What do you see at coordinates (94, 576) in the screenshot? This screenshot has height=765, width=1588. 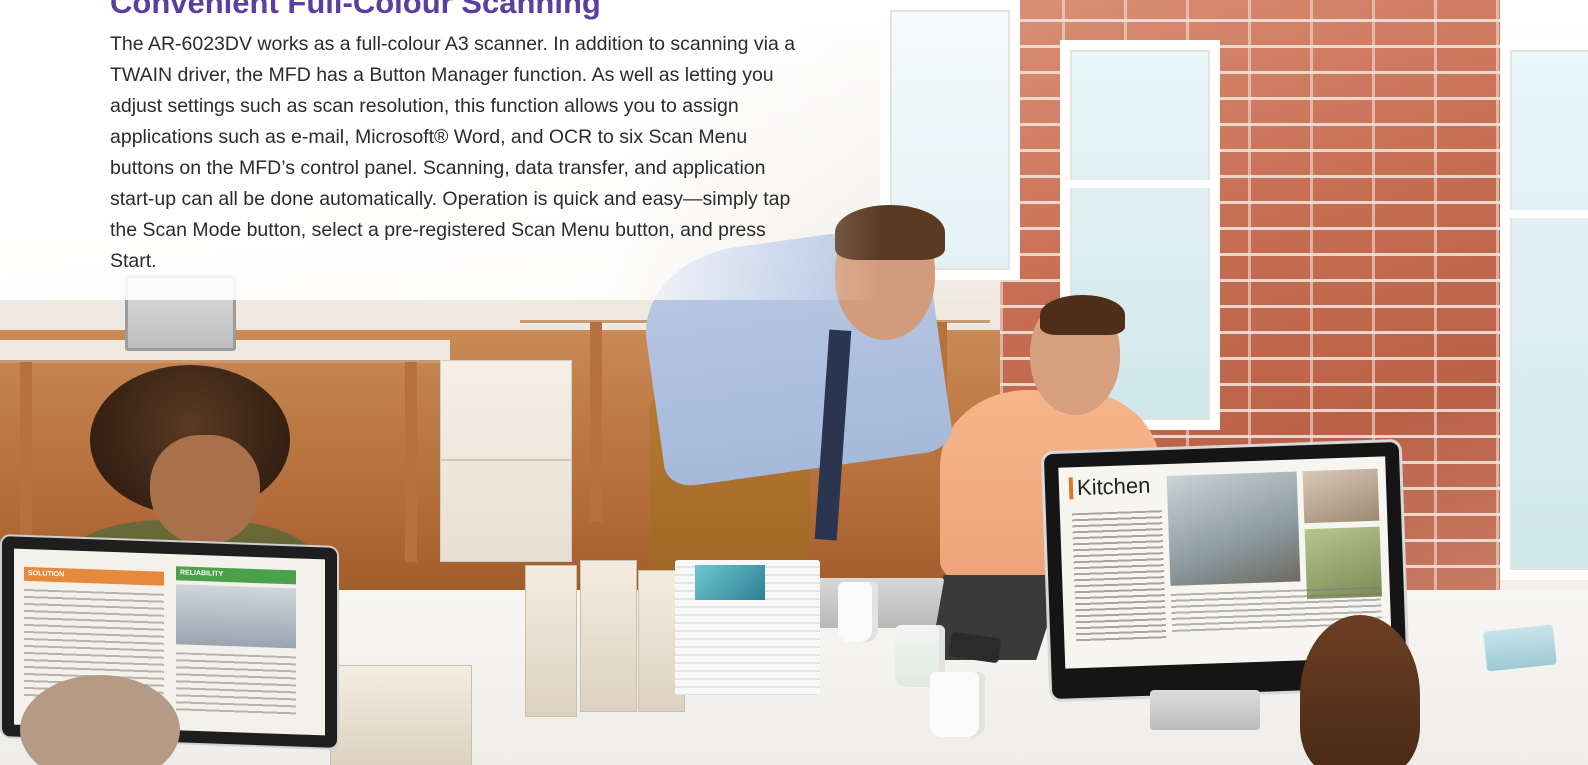 I see `screen-banner: SOLUTION` at bounding box center [94, 576].